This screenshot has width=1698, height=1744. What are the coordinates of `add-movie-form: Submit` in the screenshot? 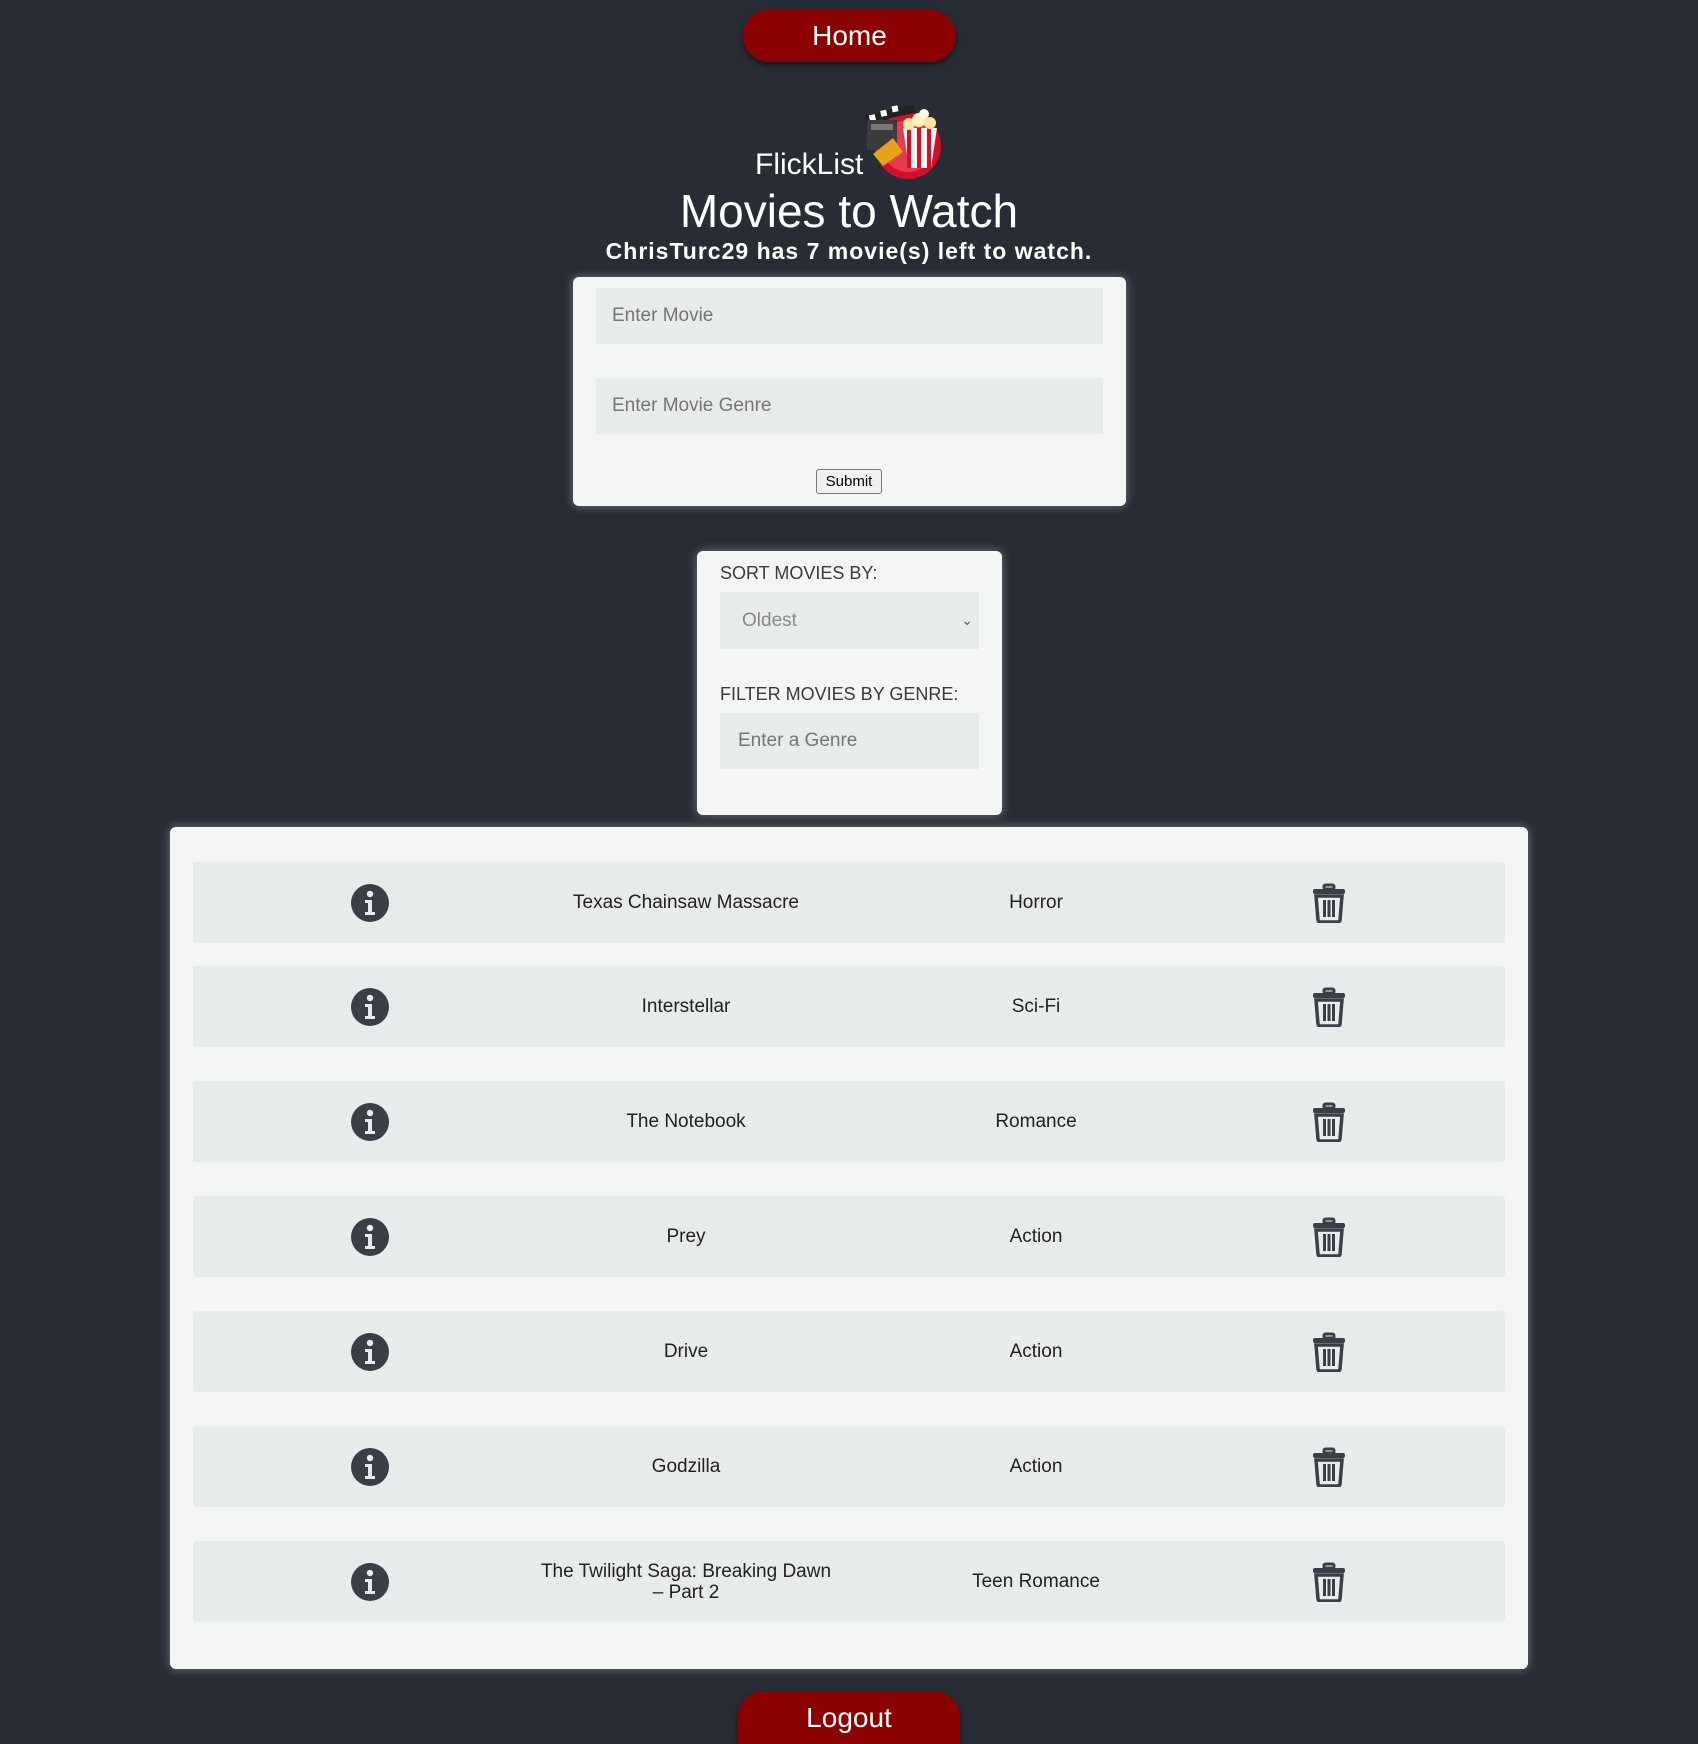 It's located at (849, 391).